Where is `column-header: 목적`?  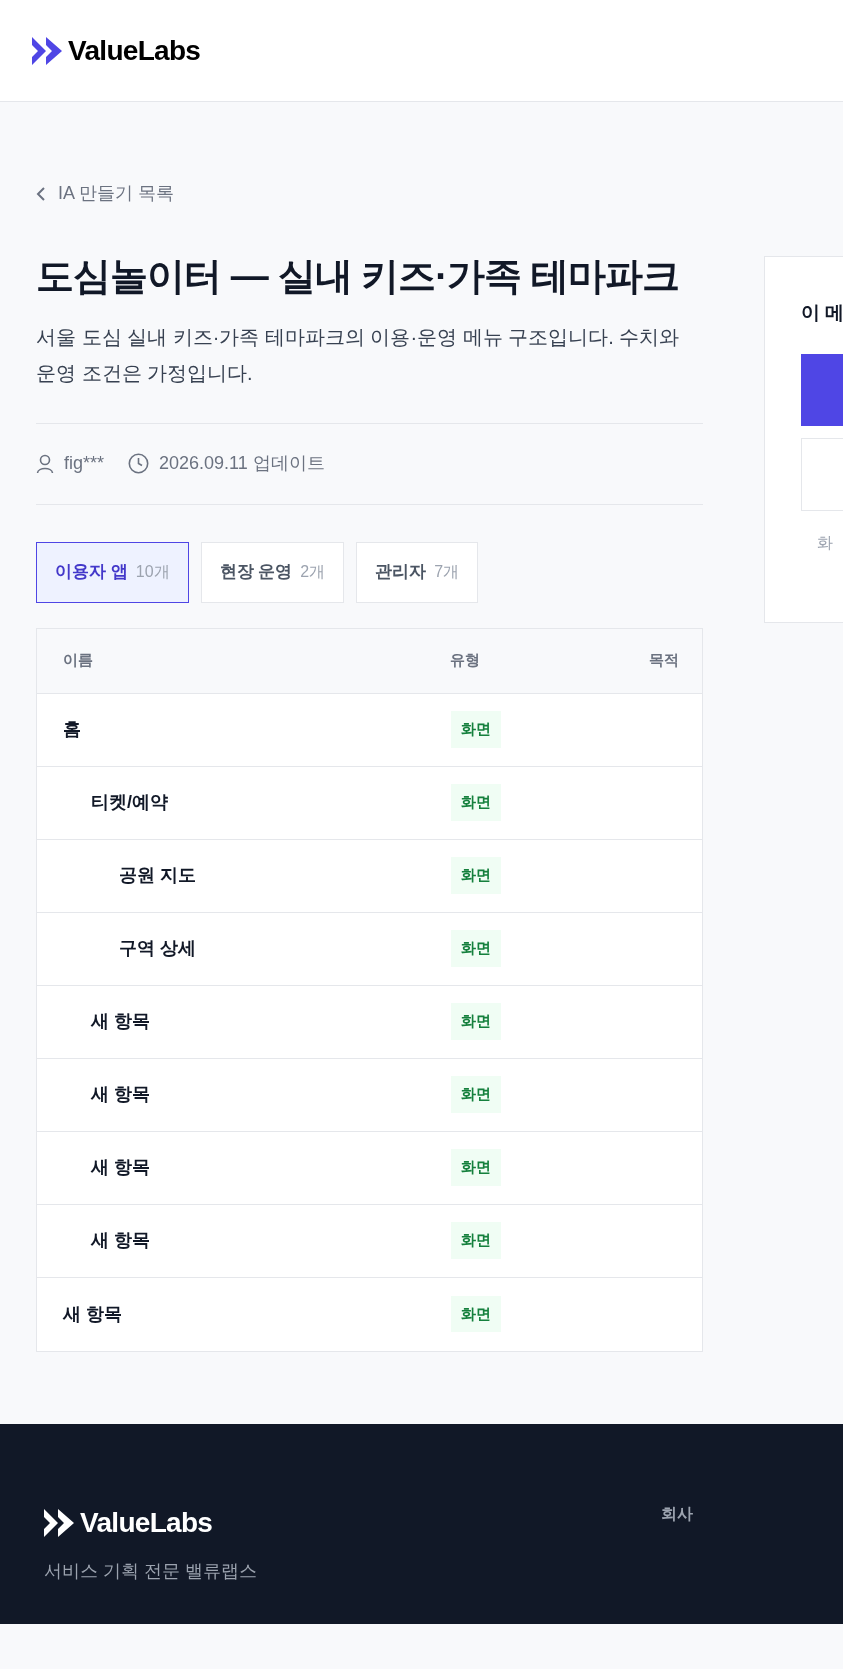
column-header: 목적 is located at coordinates (664, 660).